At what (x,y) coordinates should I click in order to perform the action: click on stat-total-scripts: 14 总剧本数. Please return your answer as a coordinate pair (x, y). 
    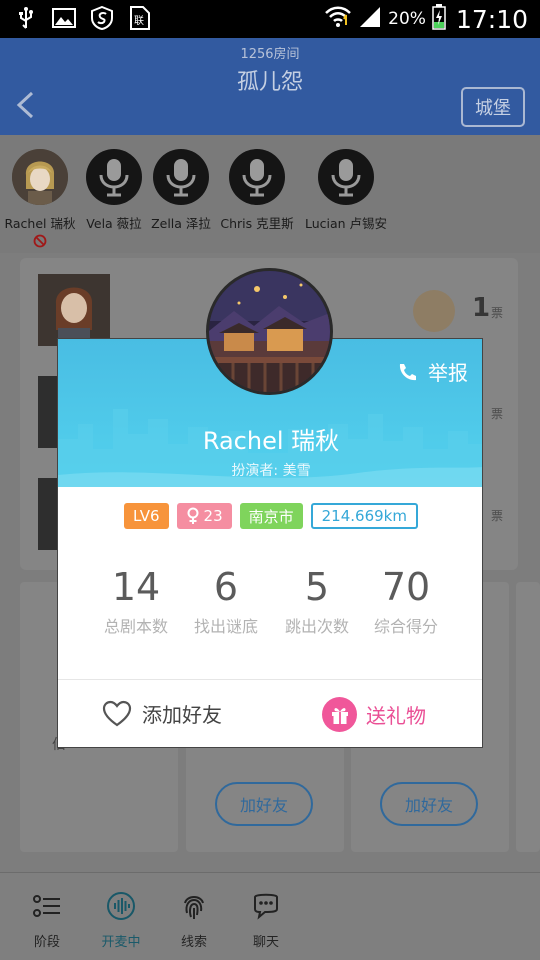
    Looking at the image, I should click on (136, 601).